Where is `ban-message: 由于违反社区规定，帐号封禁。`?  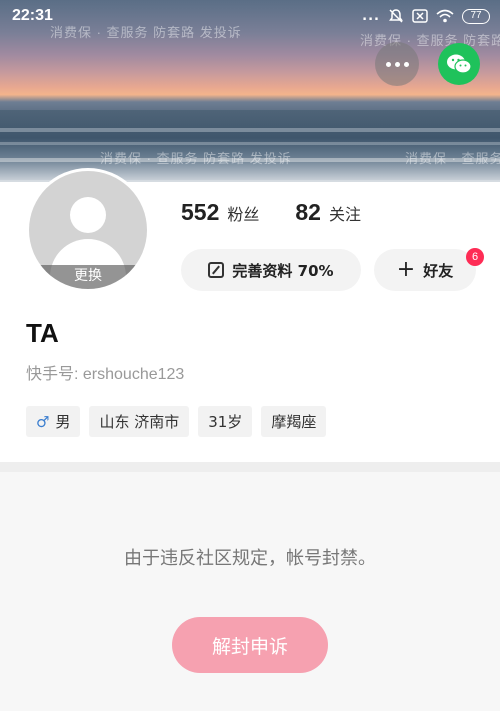
ban-message: 由于违反社区规定，帐号封禁。 is located at coordinates (250, 558).